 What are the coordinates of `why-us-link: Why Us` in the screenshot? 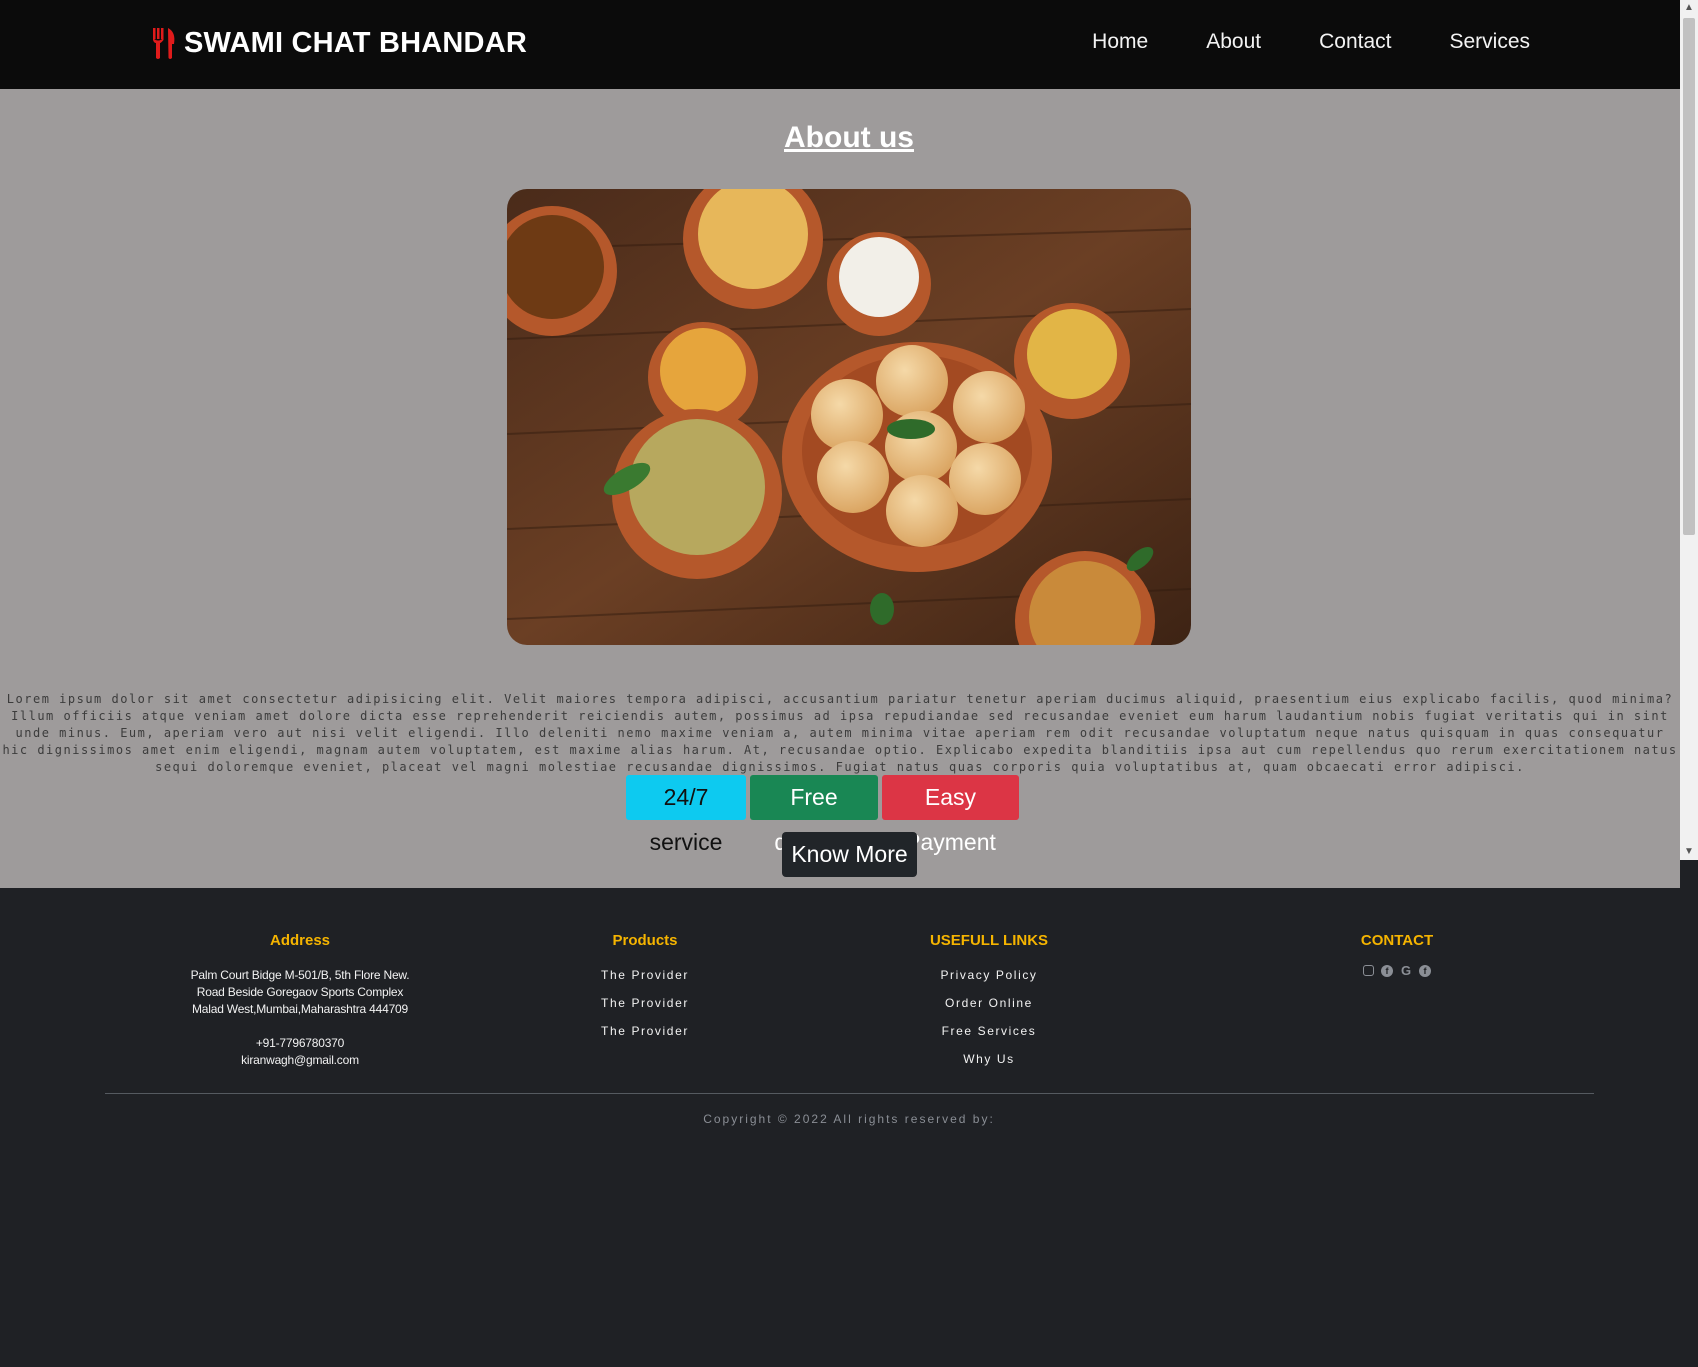 It's located at (989, 1059).